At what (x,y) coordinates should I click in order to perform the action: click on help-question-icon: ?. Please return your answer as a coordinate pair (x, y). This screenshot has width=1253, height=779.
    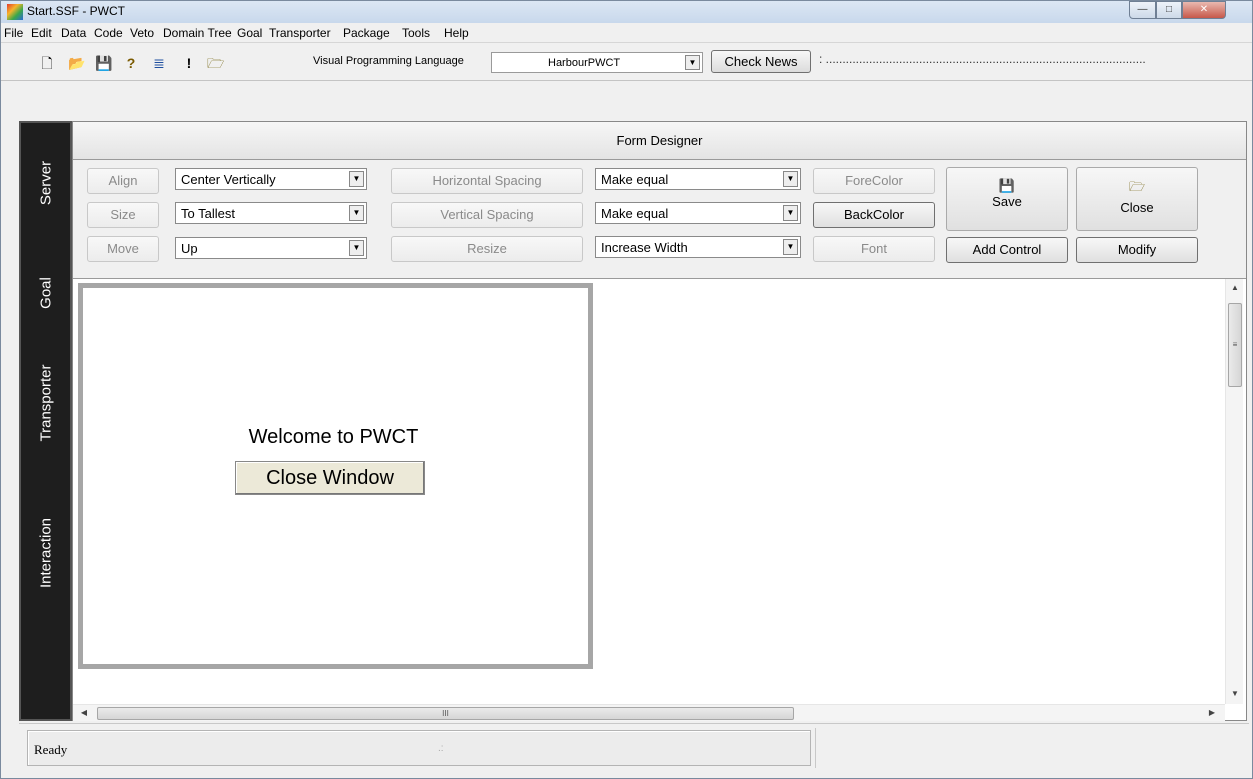
    Looking at the image, I should click on (131, 63).